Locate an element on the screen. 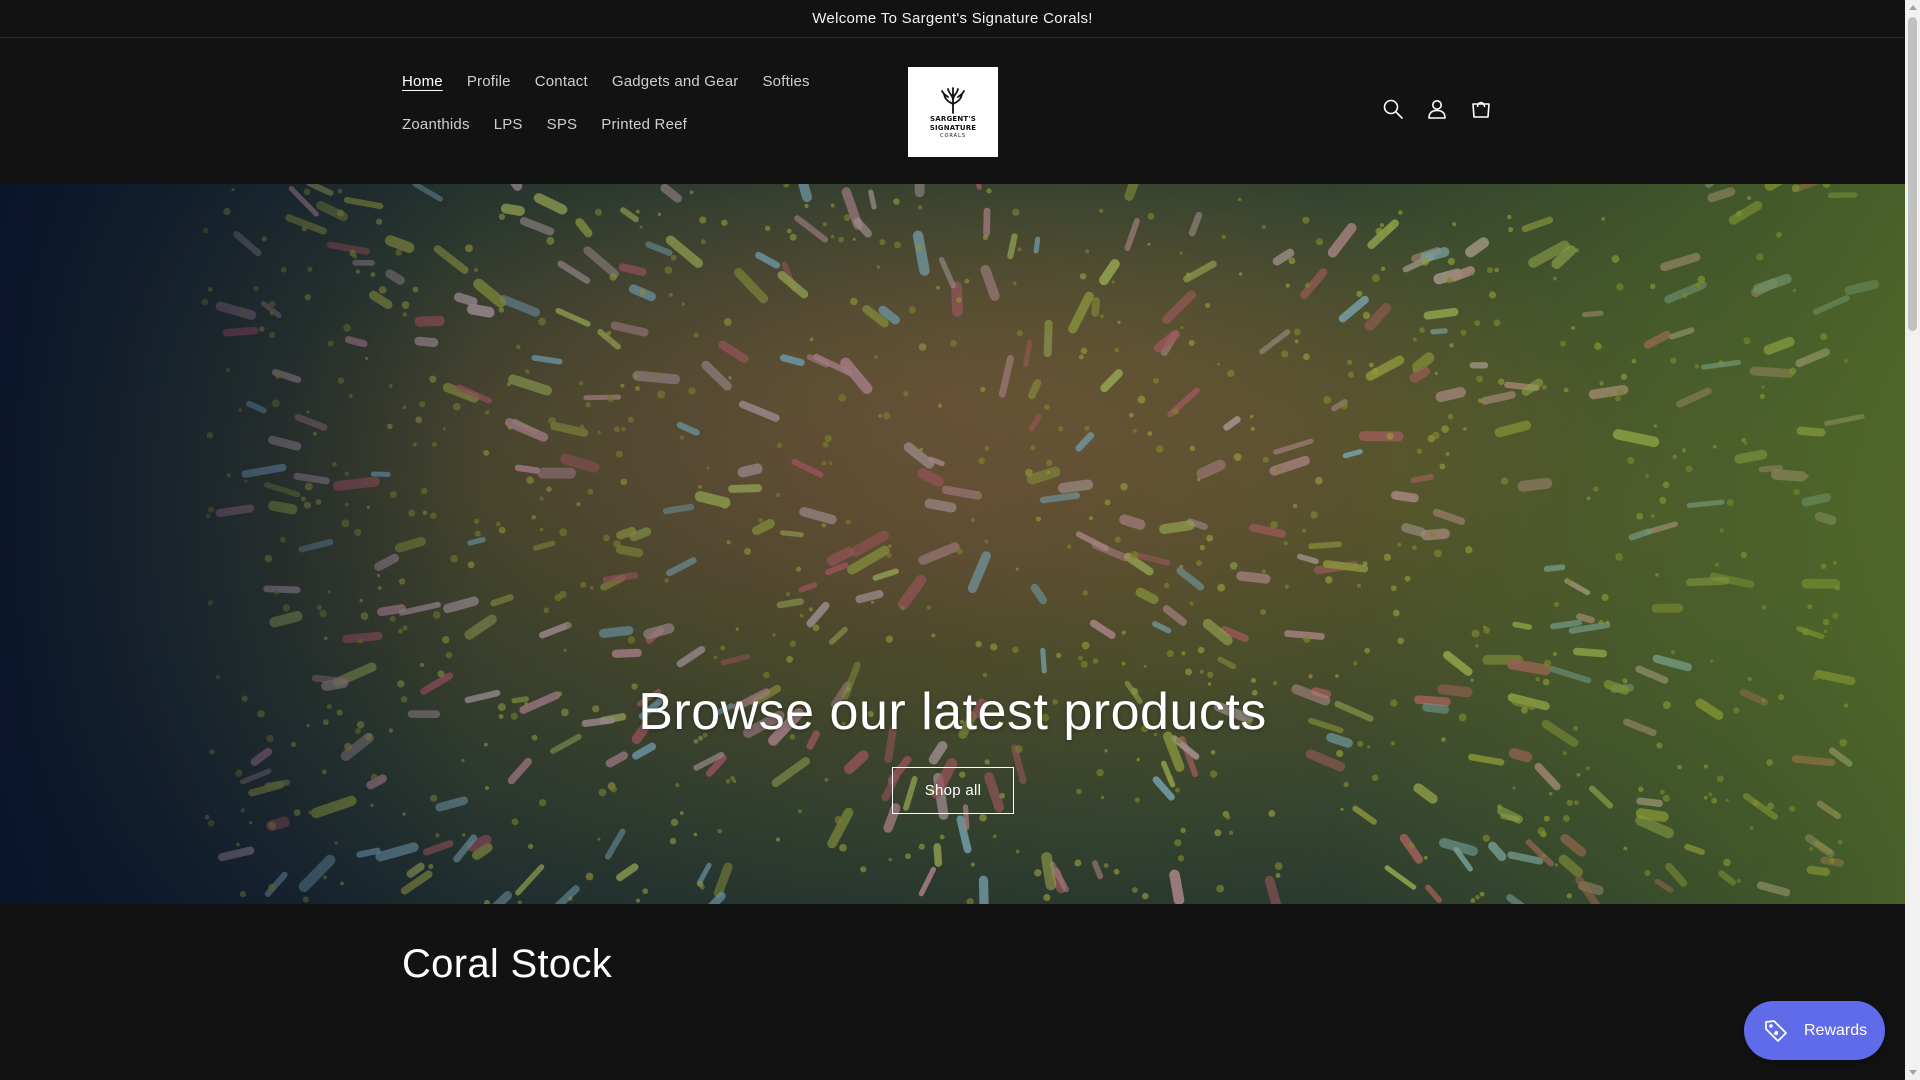 The width and height of the screenshot is (1920, 1080). nav-item-home: Home is located at coordinates (423, 81).